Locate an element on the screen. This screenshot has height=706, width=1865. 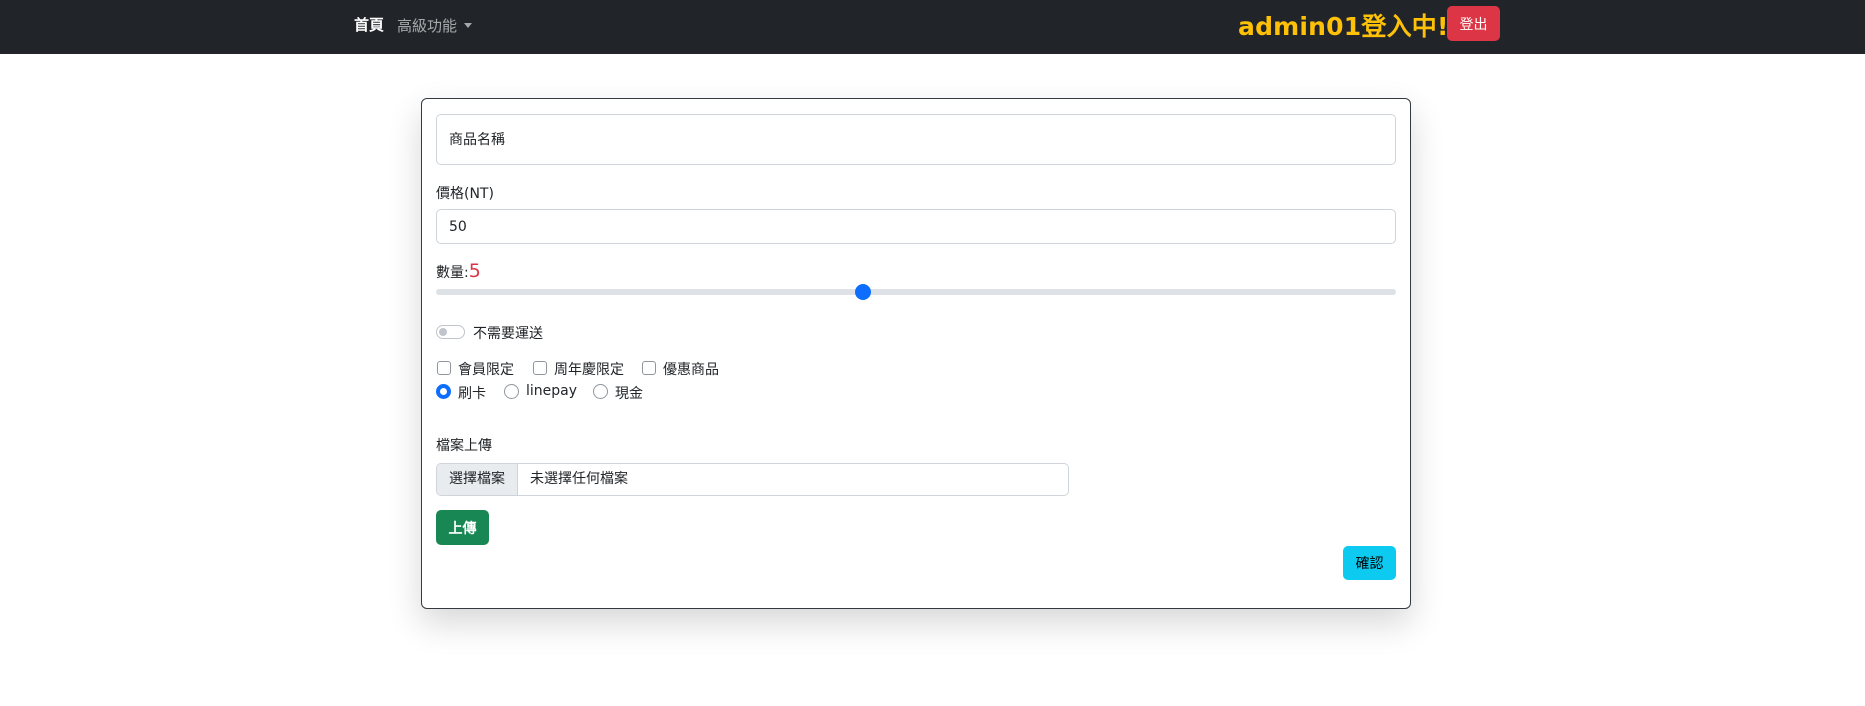
no-shipping-label: 不需要運送 is located at coordinates (508, 334).